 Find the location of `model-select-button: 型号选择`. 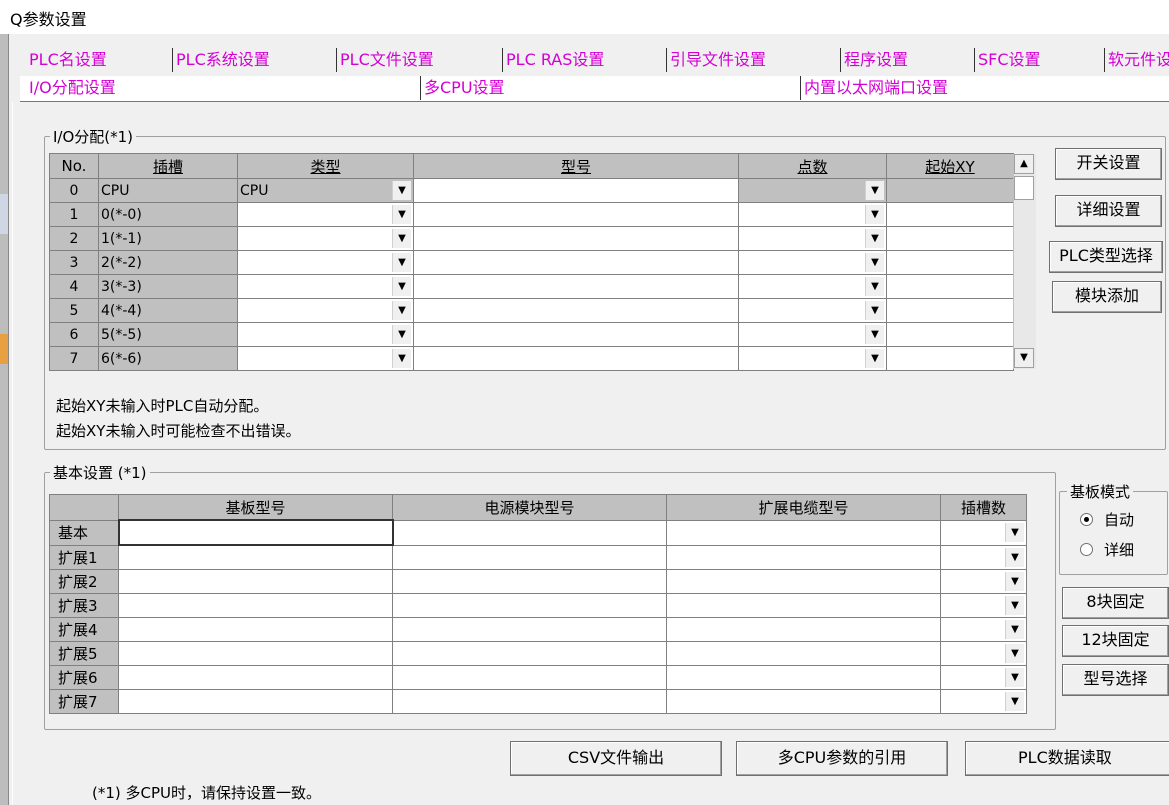

model-select-button: 型号选择 is located at coordinates (1115, 680).